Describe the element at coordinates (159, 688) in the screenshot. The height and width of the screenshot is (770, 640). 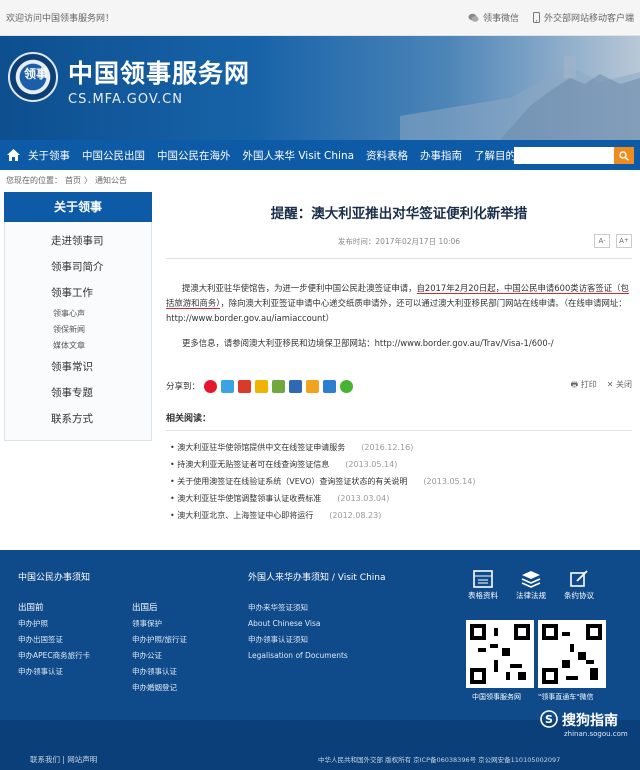
I see `footer-link: 申办婚姻登记` at that location.